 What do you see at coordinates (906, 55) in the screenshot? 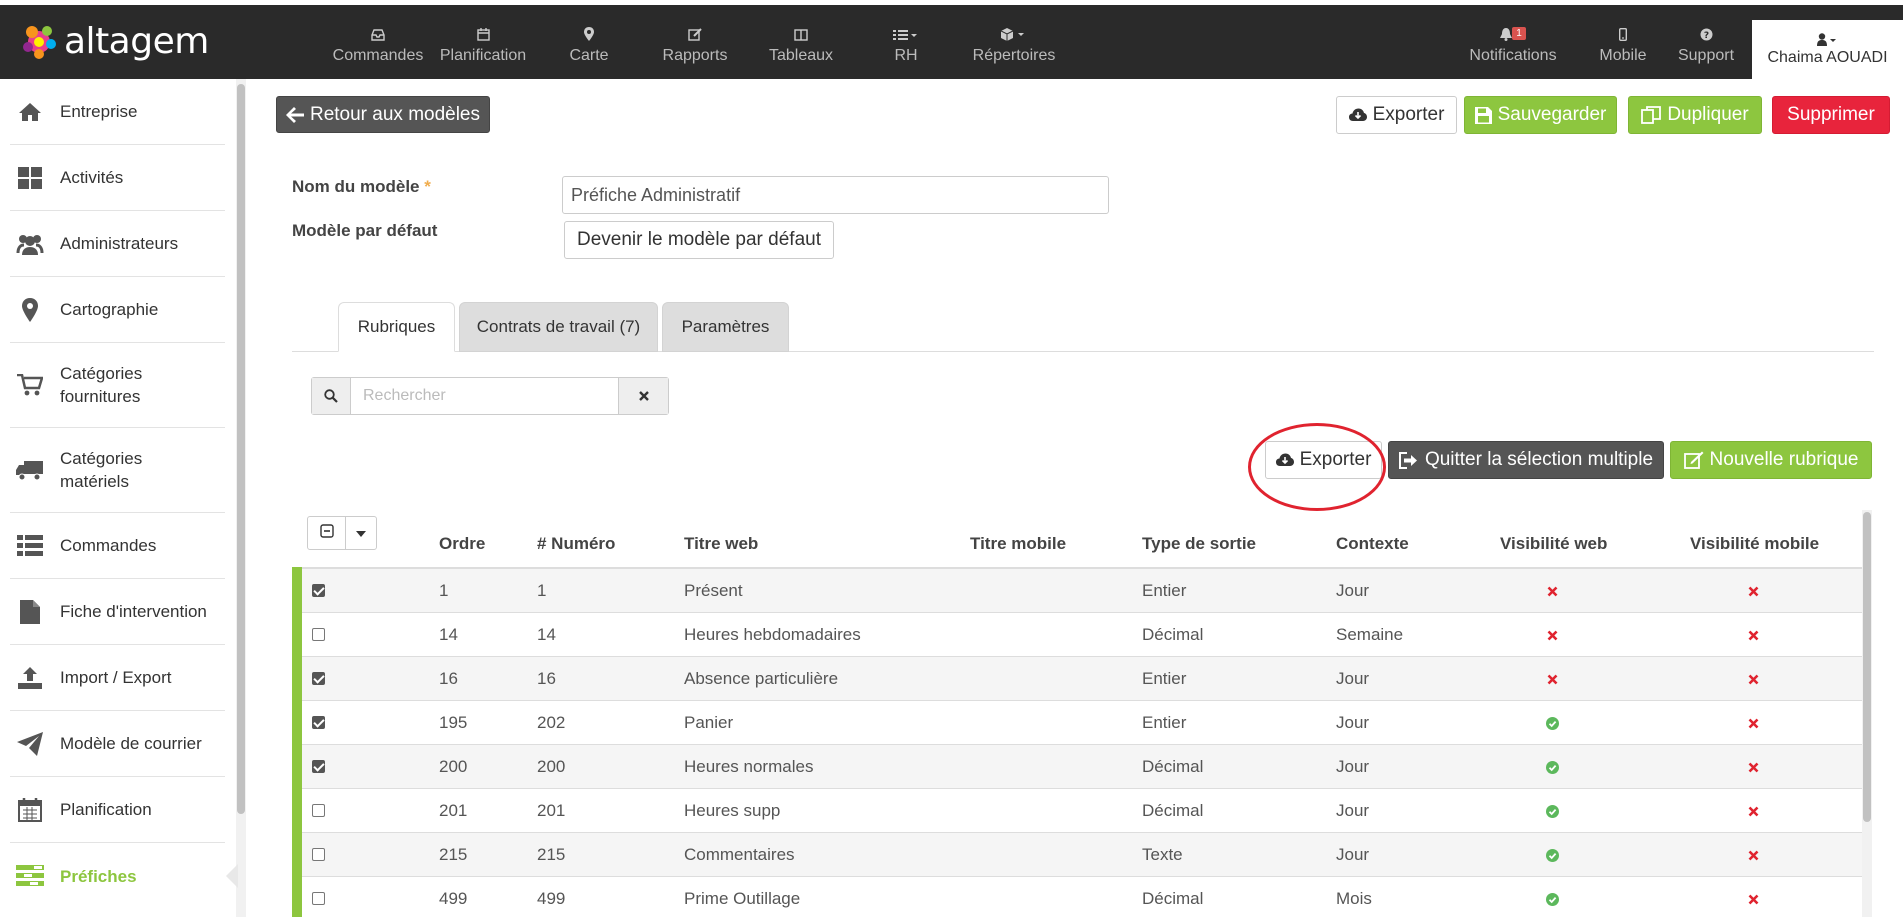
I see `nav-label: RH` at bounding box center [906, 55].